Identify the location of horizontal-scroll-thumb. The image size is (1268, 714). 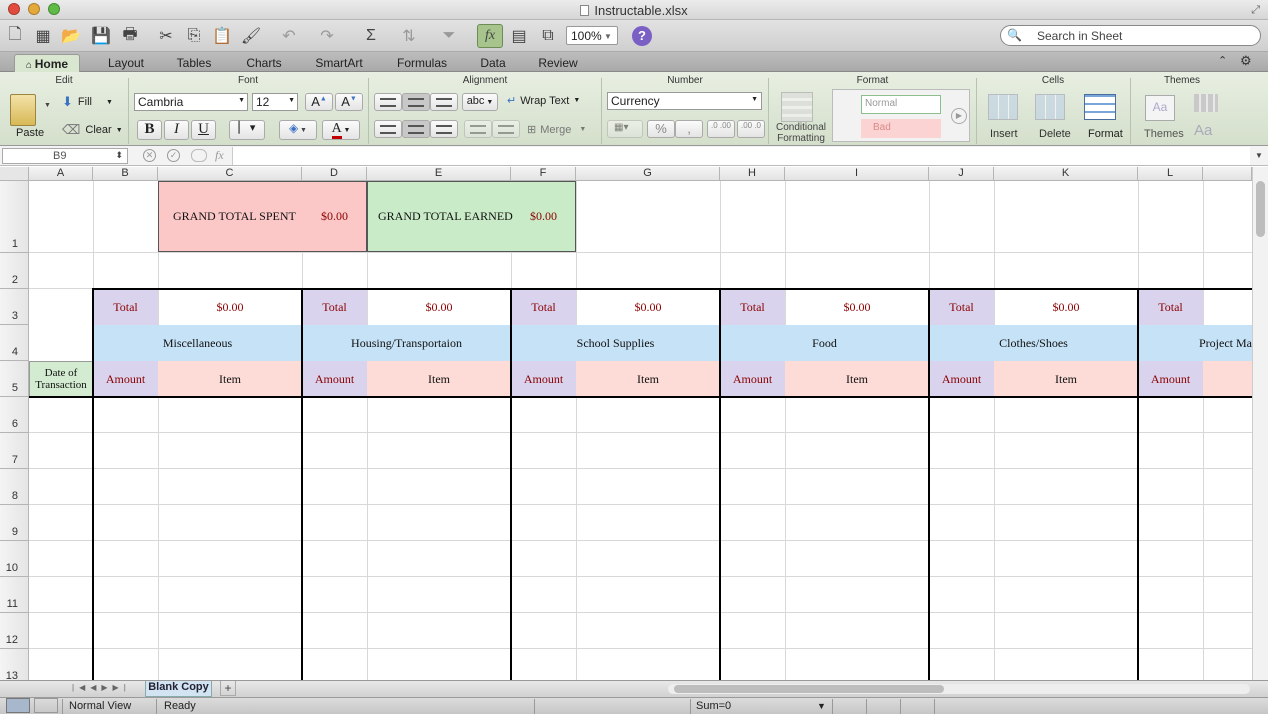
(809, 689).